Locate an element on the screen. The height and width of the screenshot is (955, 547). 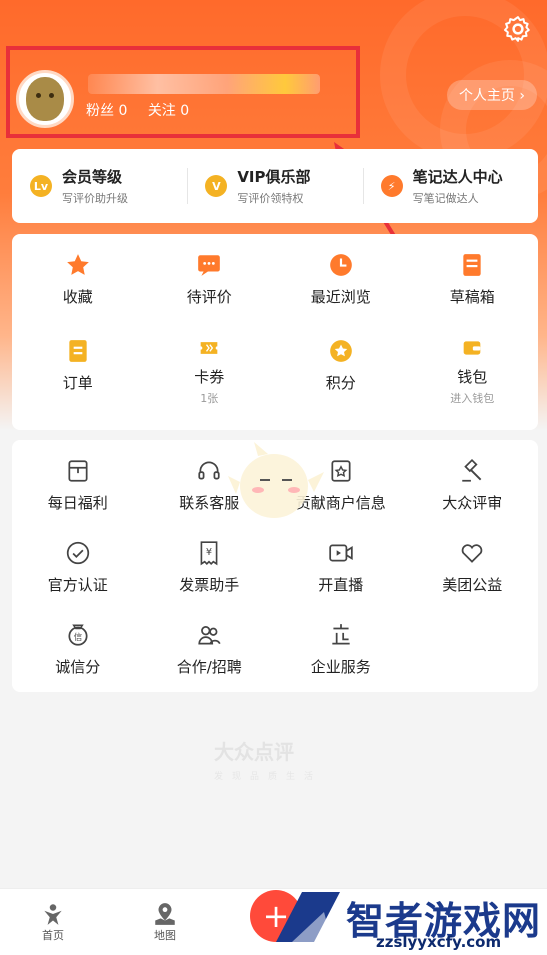
brand-name: 大众点评 is located at coordinates (254, 752).